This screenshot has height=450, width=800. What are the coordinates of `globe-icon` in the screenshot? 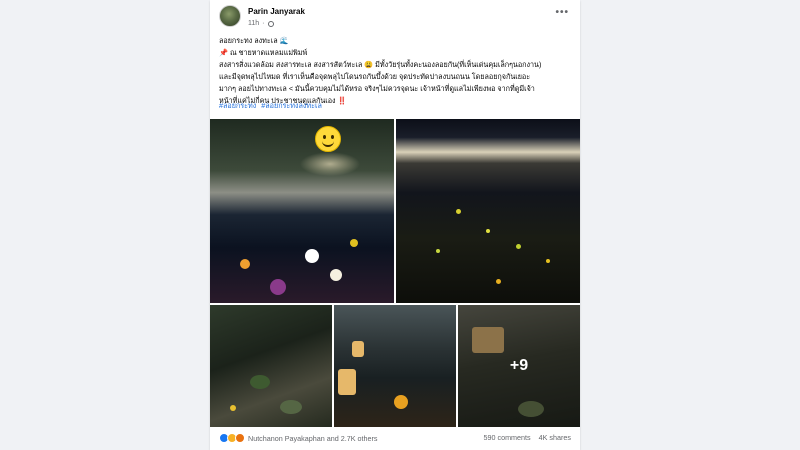 It's located at (270, 23).